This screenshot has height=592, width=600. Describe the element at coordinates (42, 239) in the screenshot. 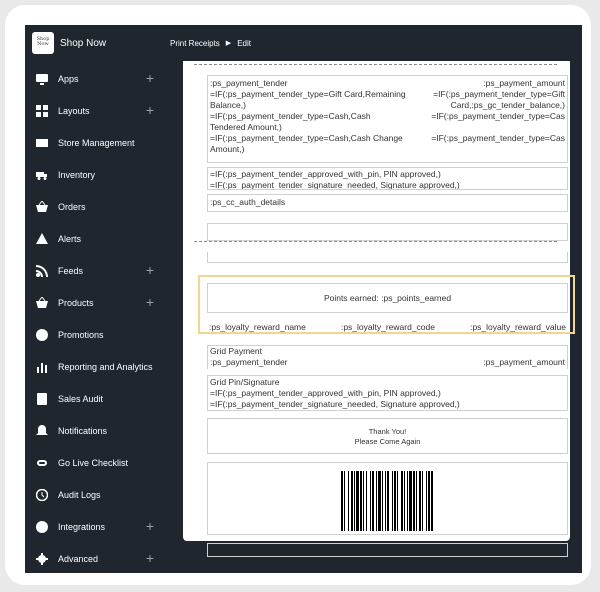

I see `warning-icon` at that location.